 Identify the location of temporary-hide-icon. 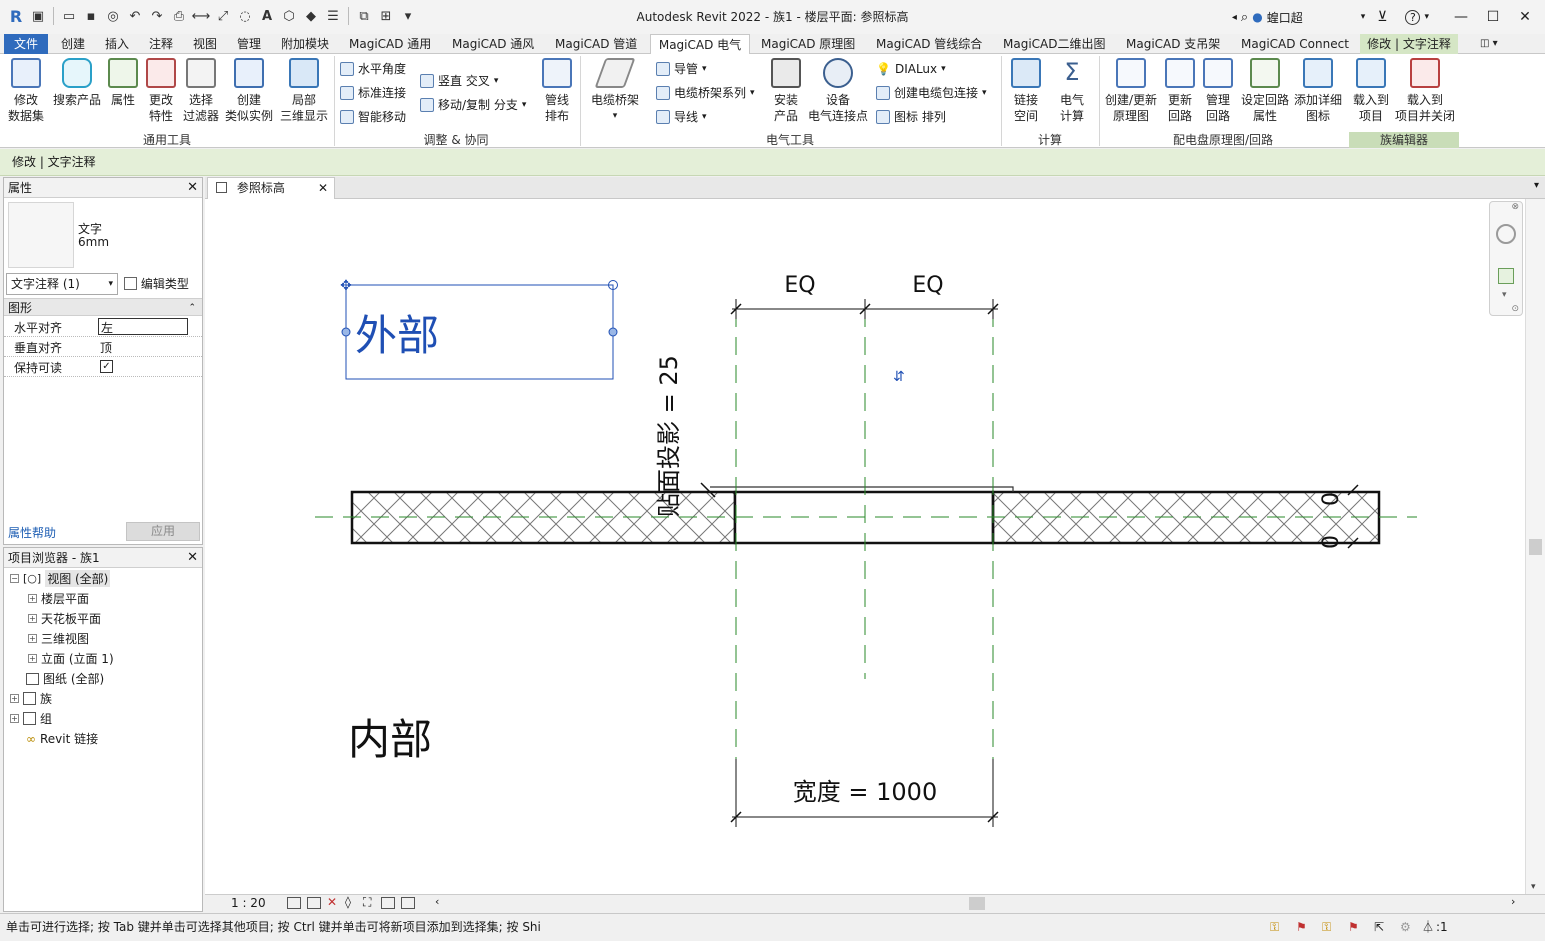
(408, 903).